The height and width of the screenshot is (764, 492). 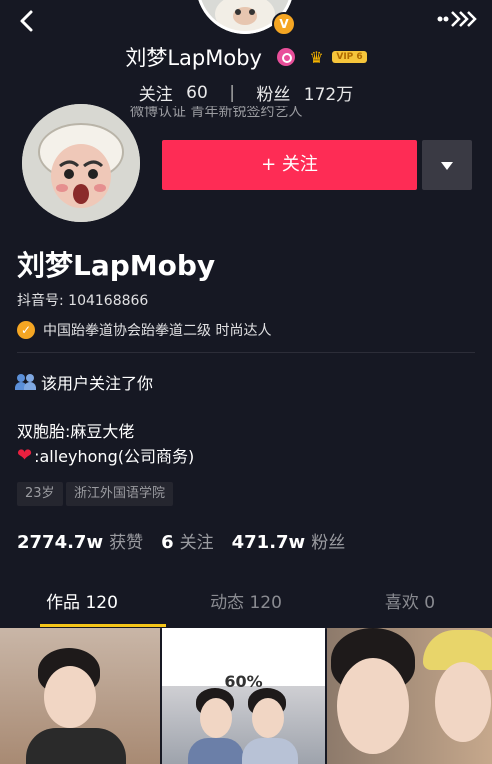 I want to click on tag-age: 23岁, so click(x=40, y=494).